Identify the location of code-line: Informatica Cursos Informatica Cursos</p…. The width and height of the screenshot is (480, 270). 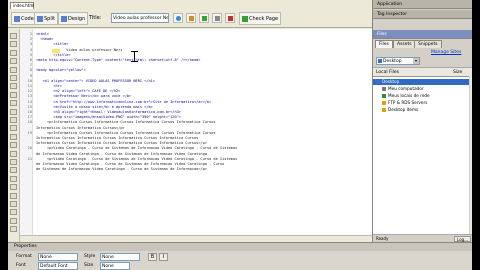
(80, 127).